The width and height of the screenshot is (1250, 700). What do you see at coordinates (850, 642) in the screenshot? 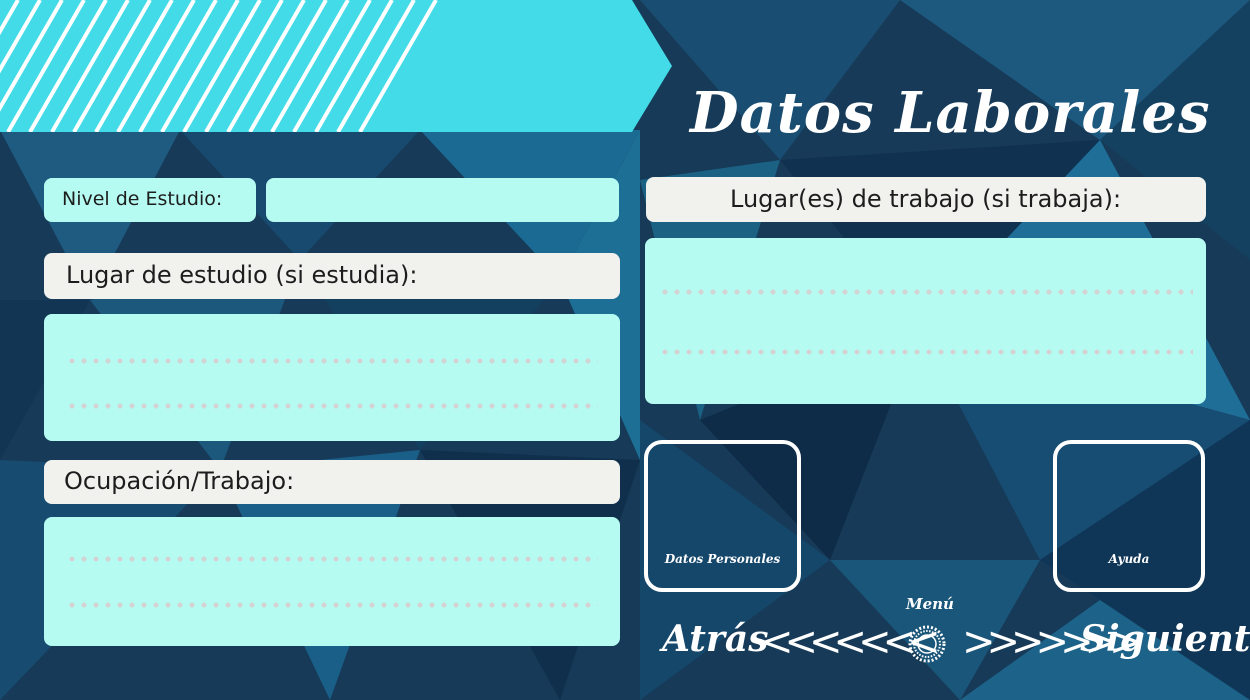
I see `chevrons-left-icon: <<<<<<<` at bounding box center [850, 642].